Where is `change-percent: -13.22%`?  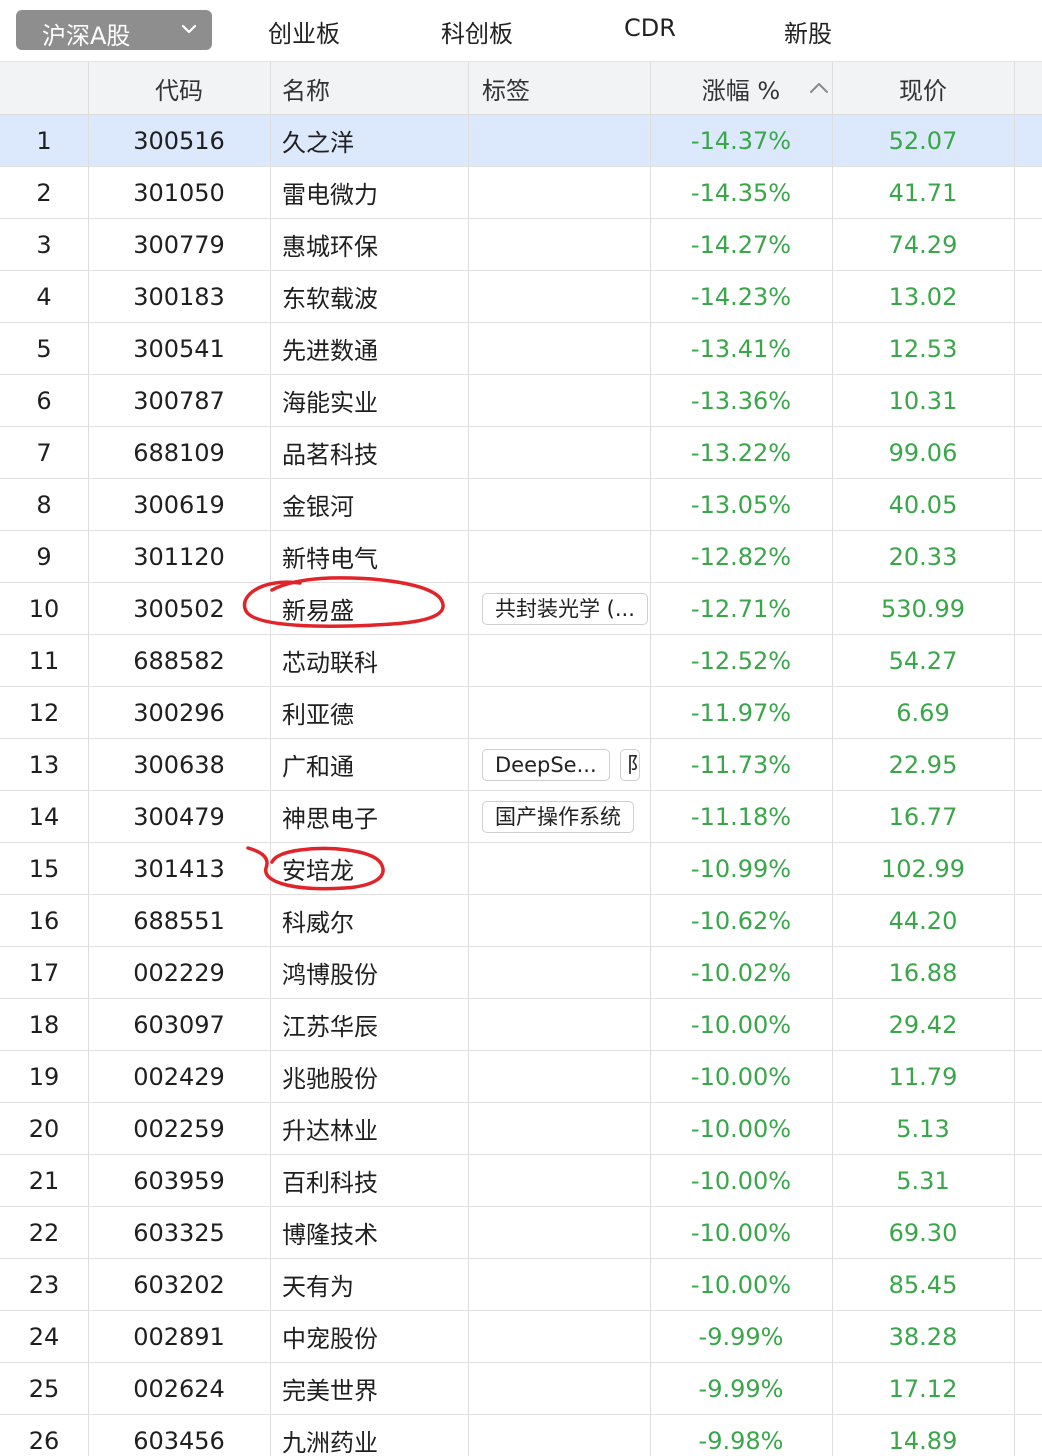
change-percent: -13.22% is located at coordinates (741, 452).